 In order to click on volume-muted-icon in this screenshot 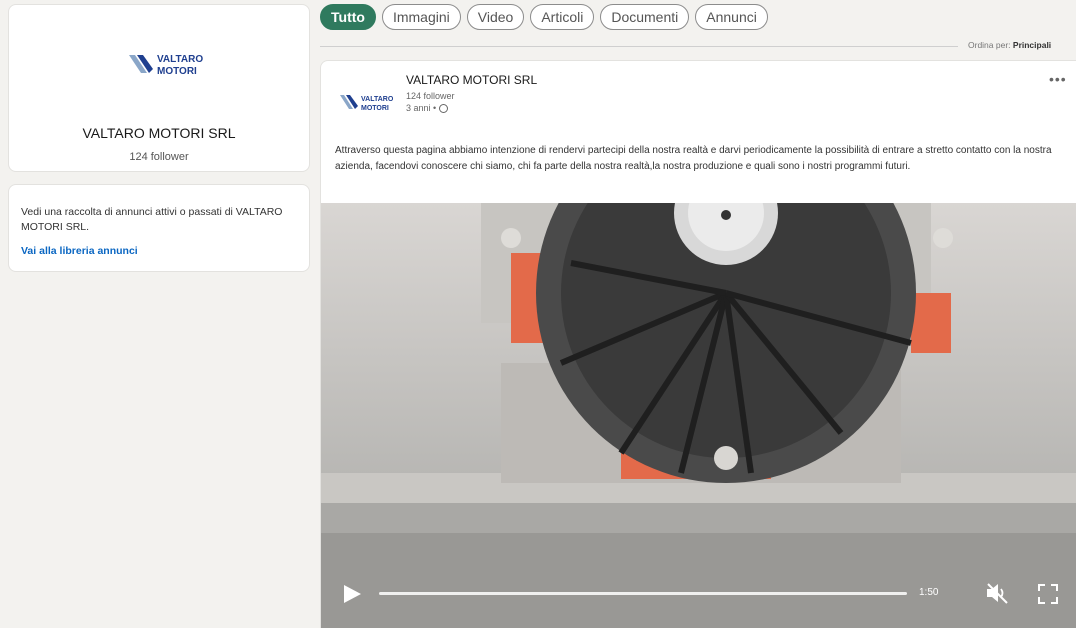, I will do `click(998, 593)`.